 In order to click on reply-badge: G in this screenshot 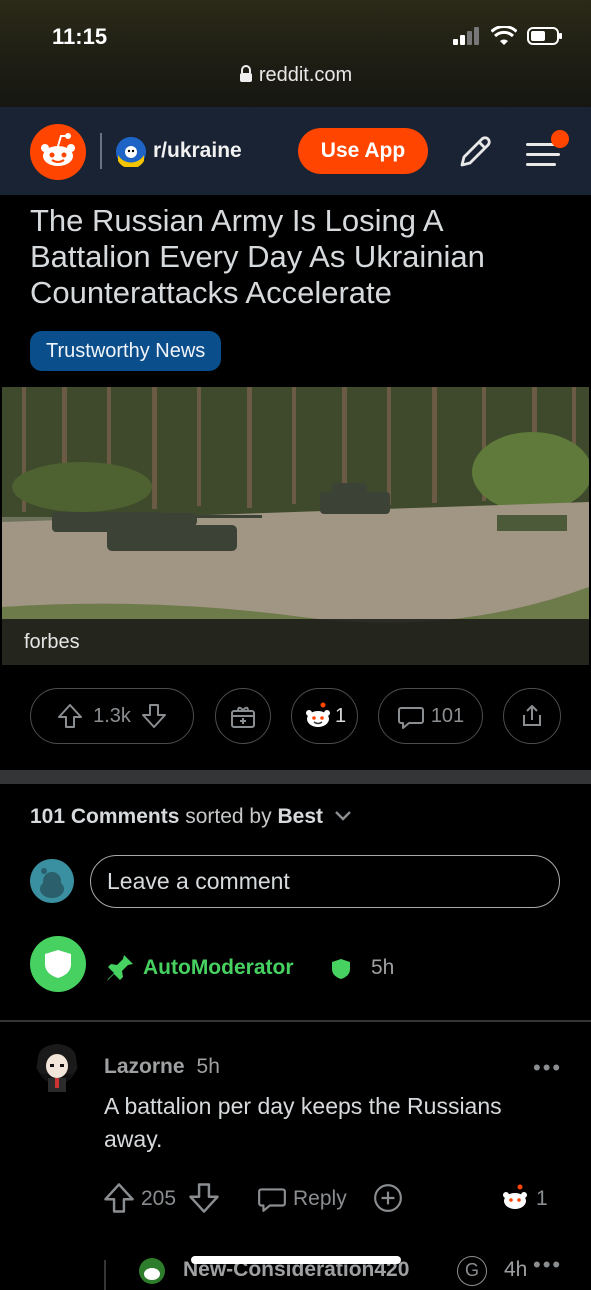, I will do `click(472, 1271)`.